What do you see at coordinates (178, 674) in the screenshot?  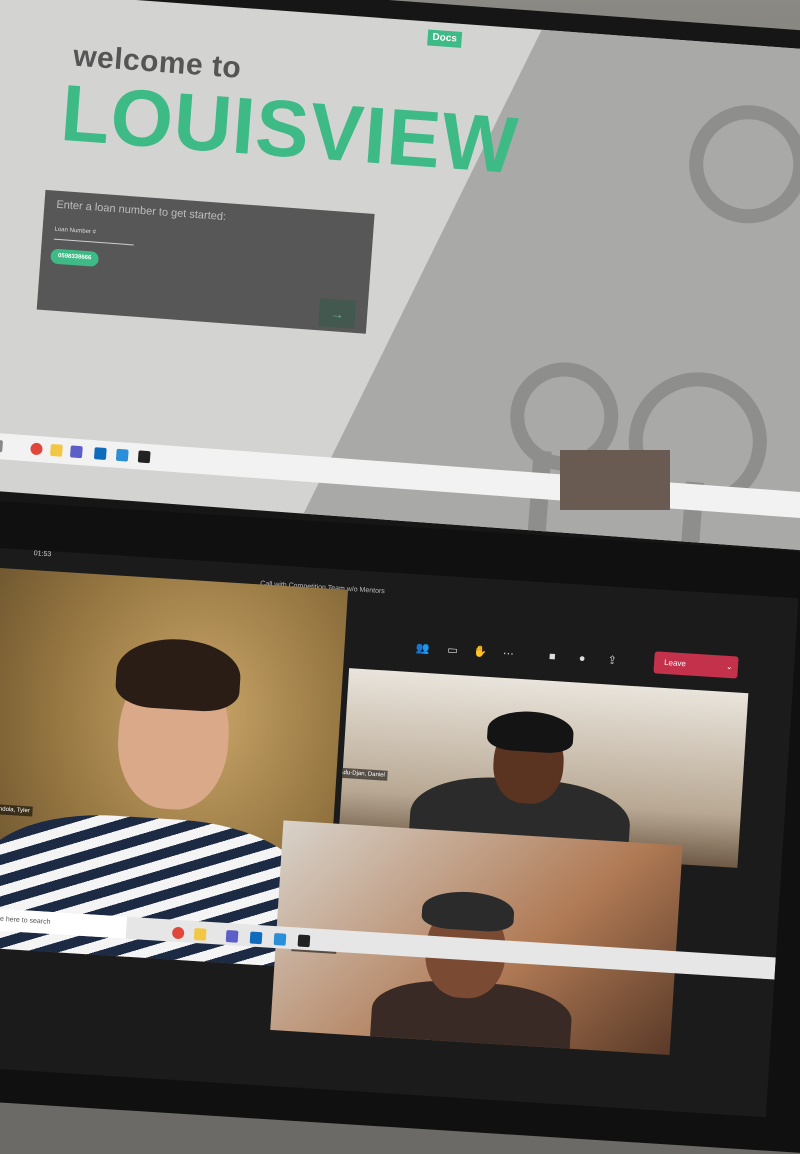 I see `person-hair` at bounding box center [178, 674].